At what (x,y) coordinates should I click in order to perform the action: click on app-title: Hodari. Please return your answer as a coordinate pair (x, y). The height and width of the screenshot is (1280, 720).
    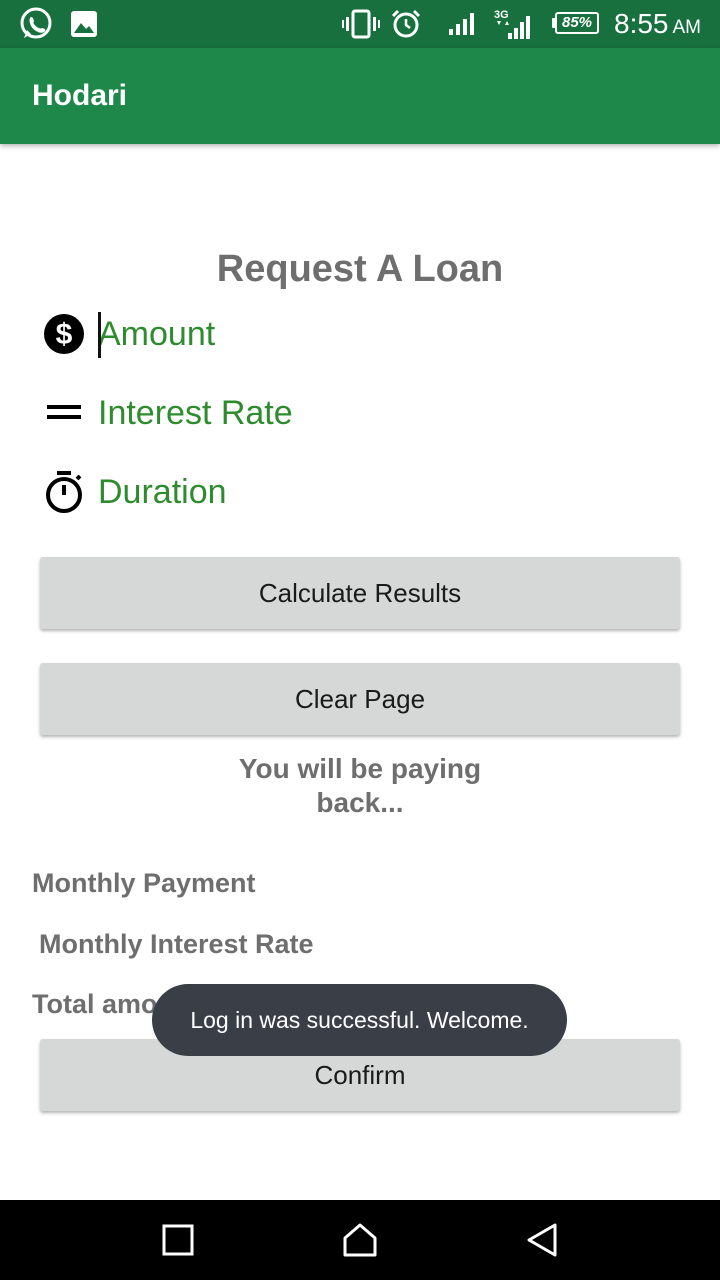
    Looking at the image, I should click on (80, 95).